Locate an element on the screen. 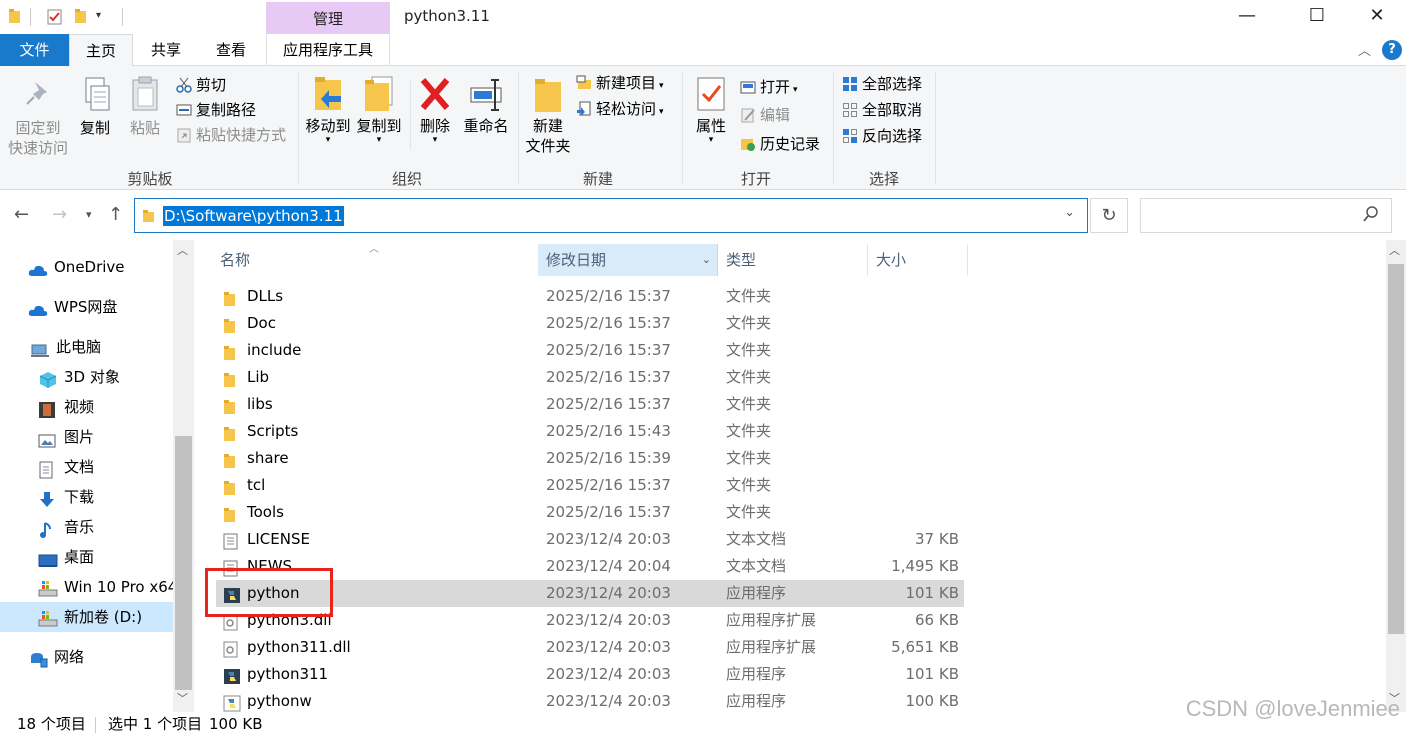 The image size is (1406, 737). nav-item-wps: WPS网盘 is located at coordinates (86, 307).